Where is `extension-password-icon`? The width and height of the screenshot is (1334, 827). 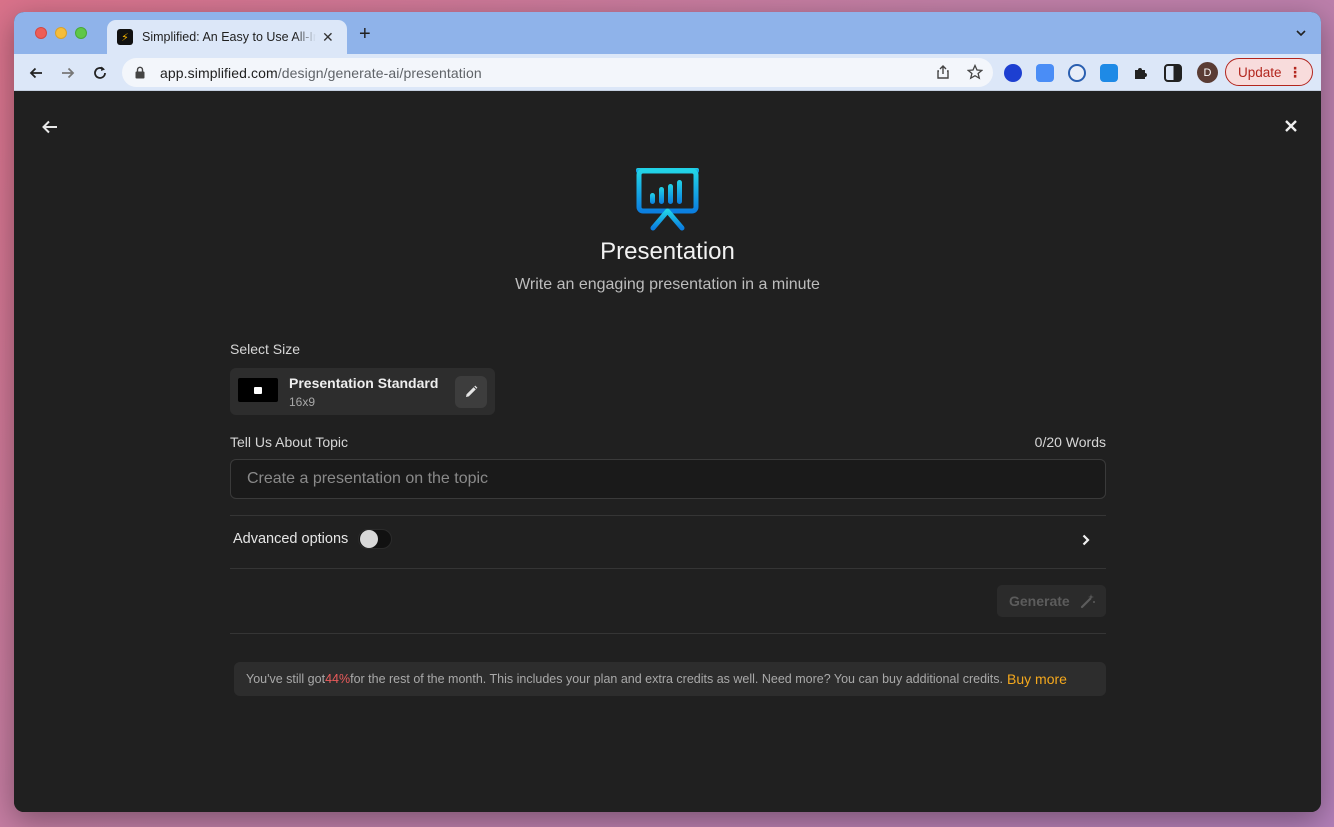 extension-password-icon is located at coordinates (1077, 73).